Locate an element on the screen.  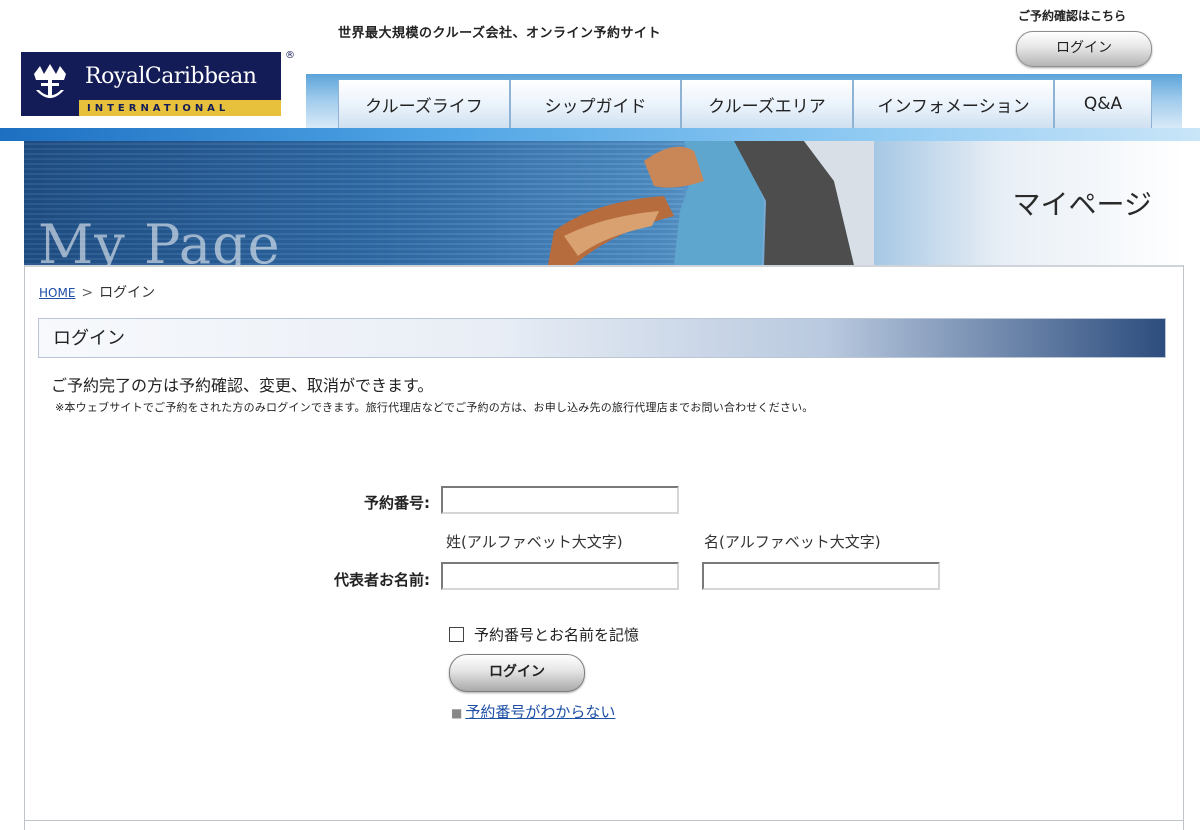
first-name-input is located at coordinates (821, 576).